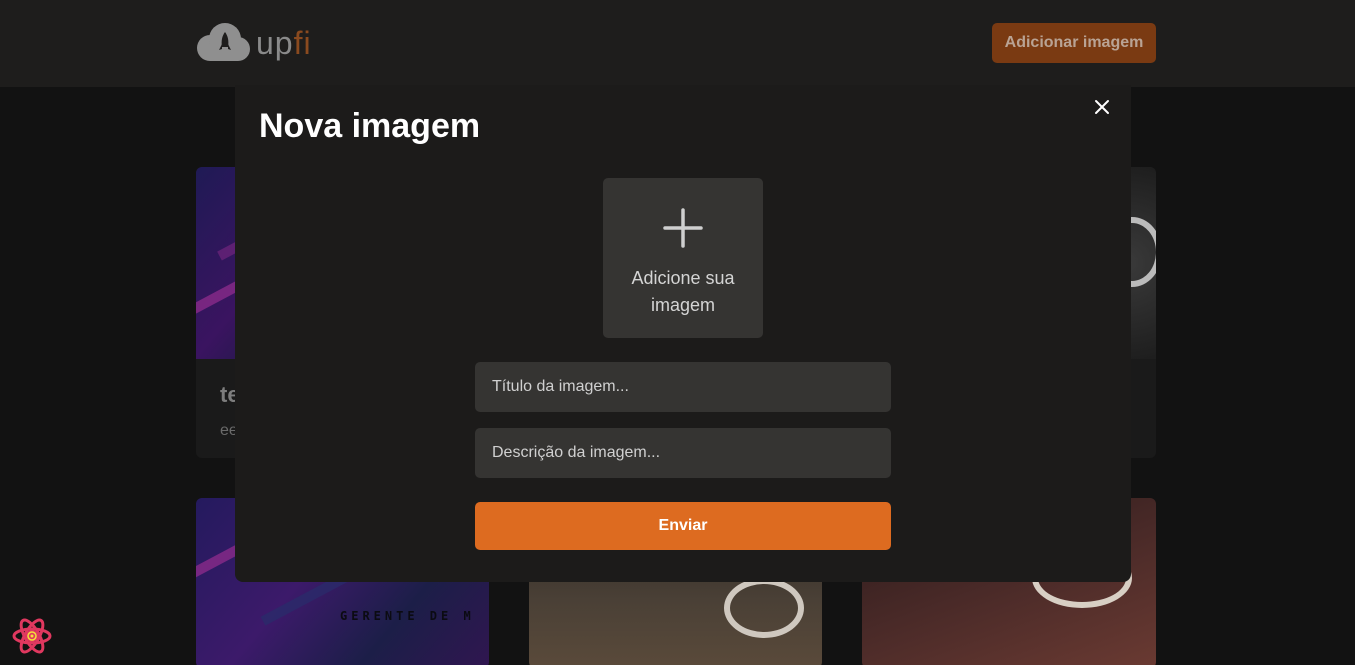 This screenshot has width=1355, height=665. I want to click on react-icon, so click(32, 636).